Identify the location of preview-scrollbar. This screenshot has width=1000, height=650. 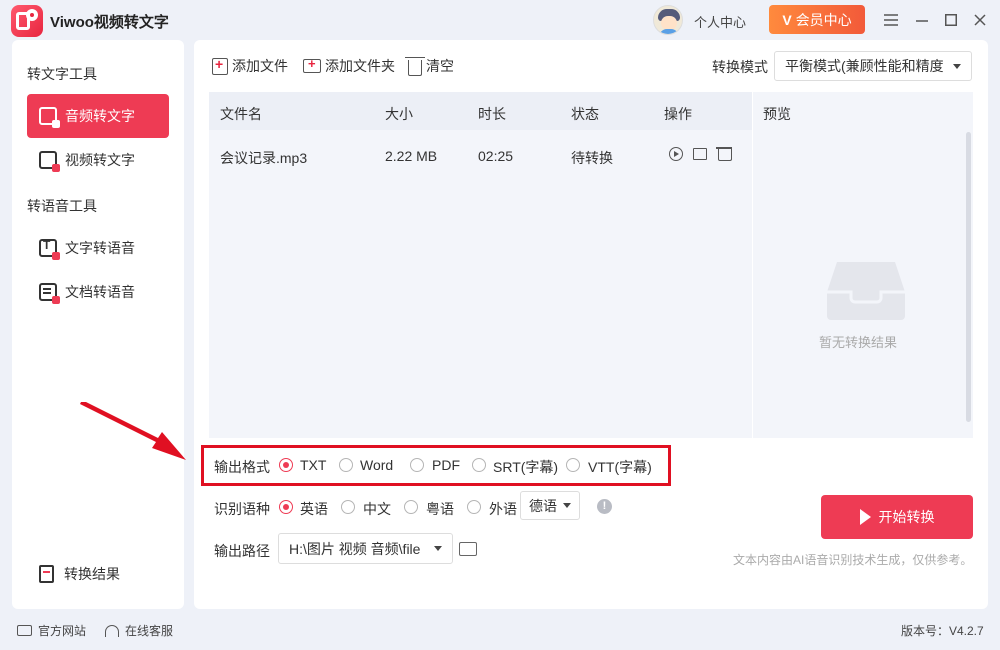
(968, 277).